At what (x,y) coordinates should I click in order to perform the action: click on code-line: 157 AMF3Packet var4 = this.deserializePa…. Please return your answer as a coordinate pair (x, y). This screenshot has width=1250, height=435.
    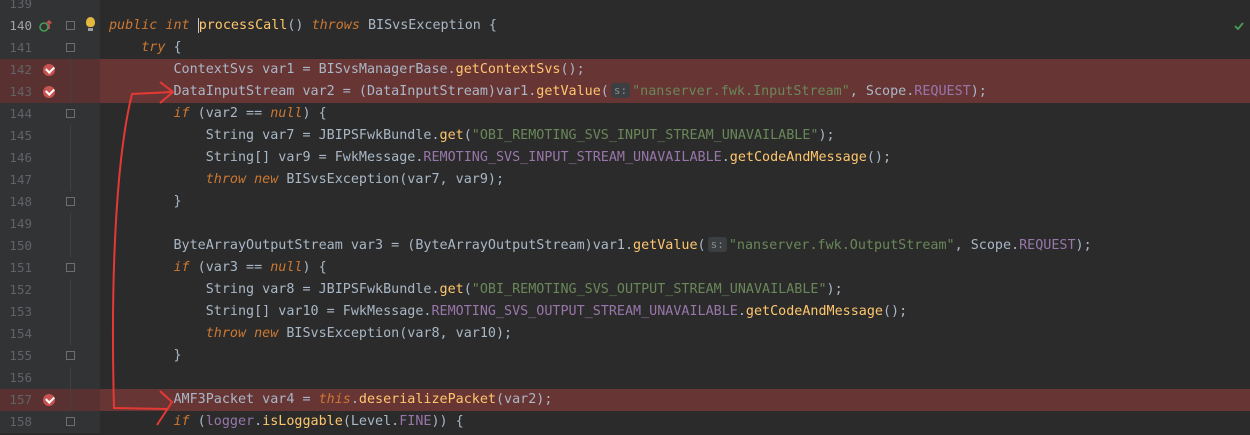
    Looking at the image, I should click on (625, 400).